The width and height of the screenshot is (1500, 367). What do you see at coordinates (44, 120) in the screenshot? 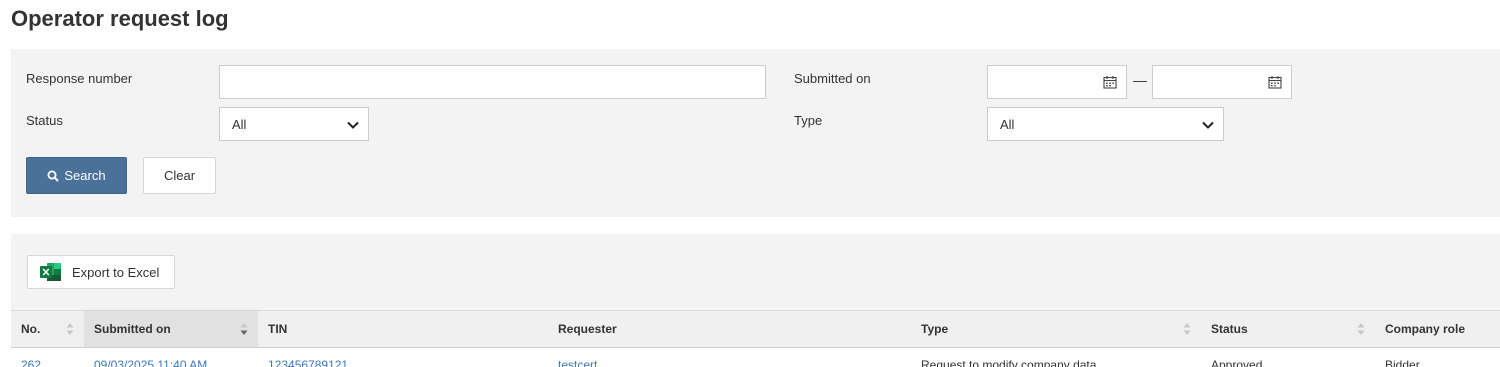
I see `status-label: Status` at bounding box center [44, 120].